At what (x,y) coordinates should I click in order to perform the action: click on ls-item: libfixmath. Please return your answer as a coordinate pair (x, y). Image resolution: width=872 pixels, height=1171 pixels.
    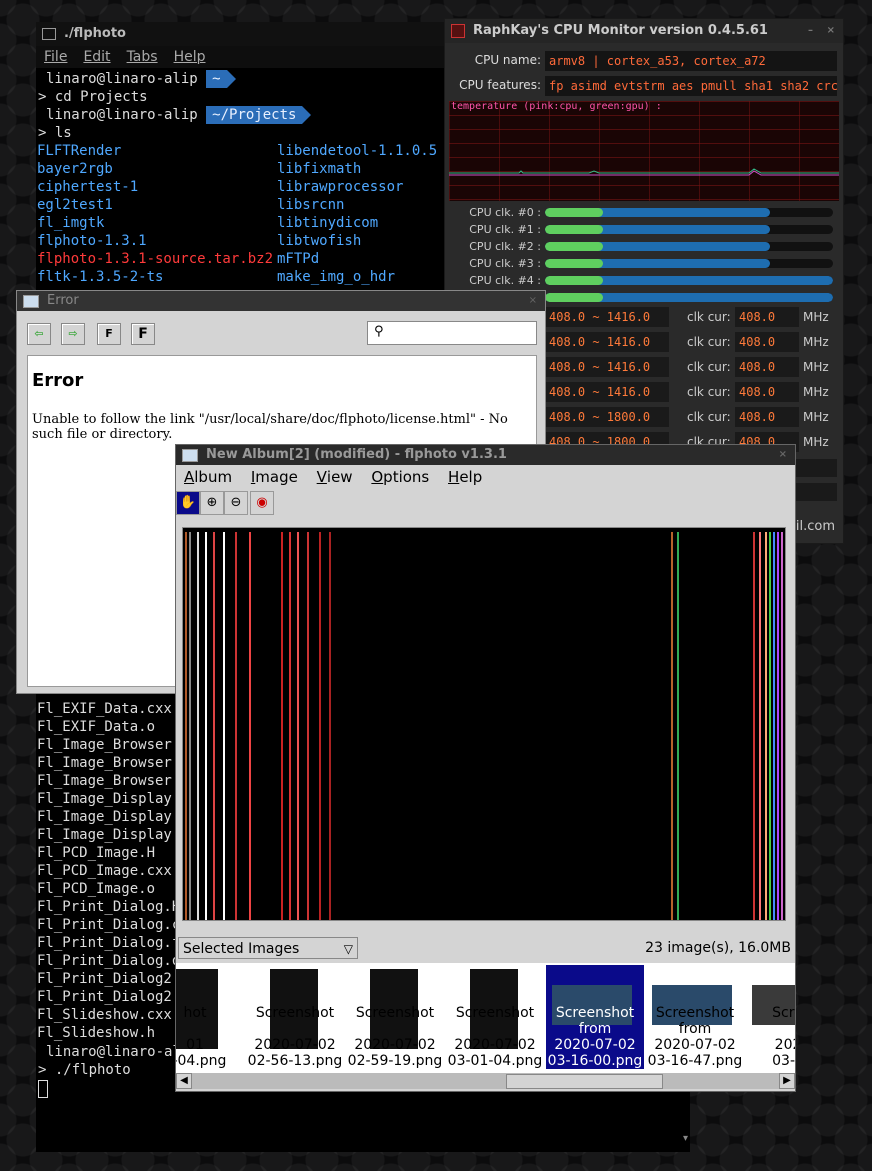
    Looking at the image, I should click on (319, 169).